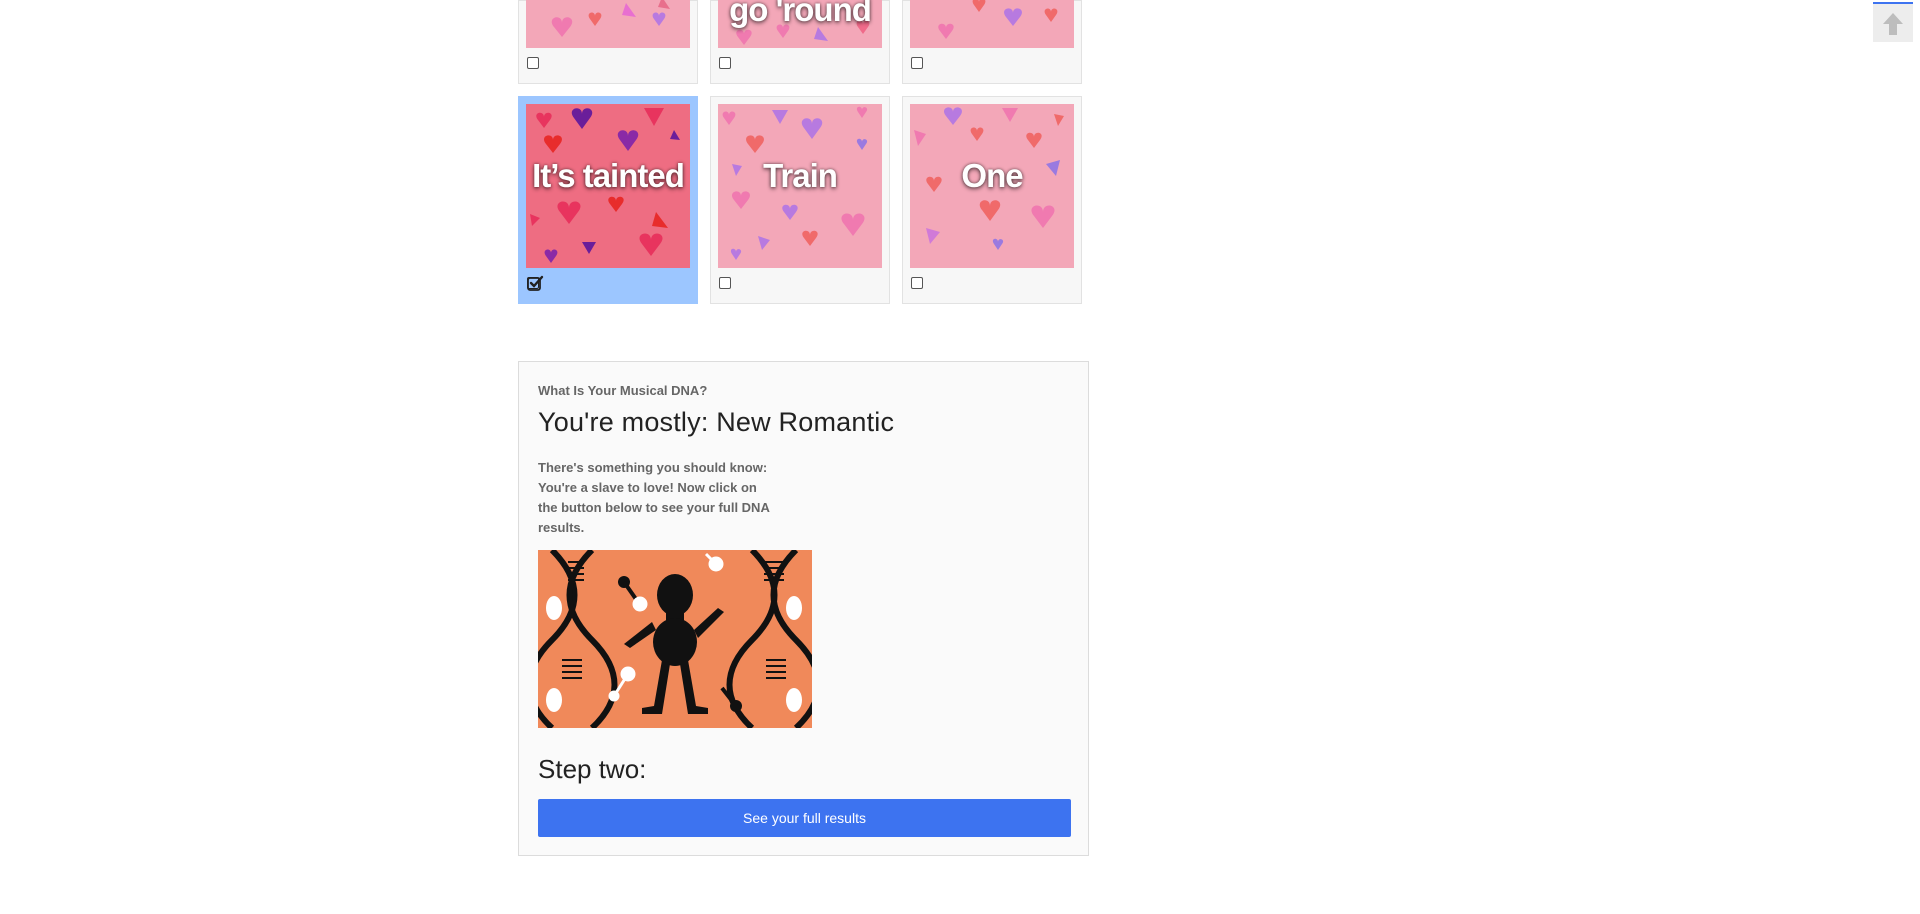 This screenshot has width=1920, height=914. I want to click on answer-caption: go 'round, so click(800, 14).